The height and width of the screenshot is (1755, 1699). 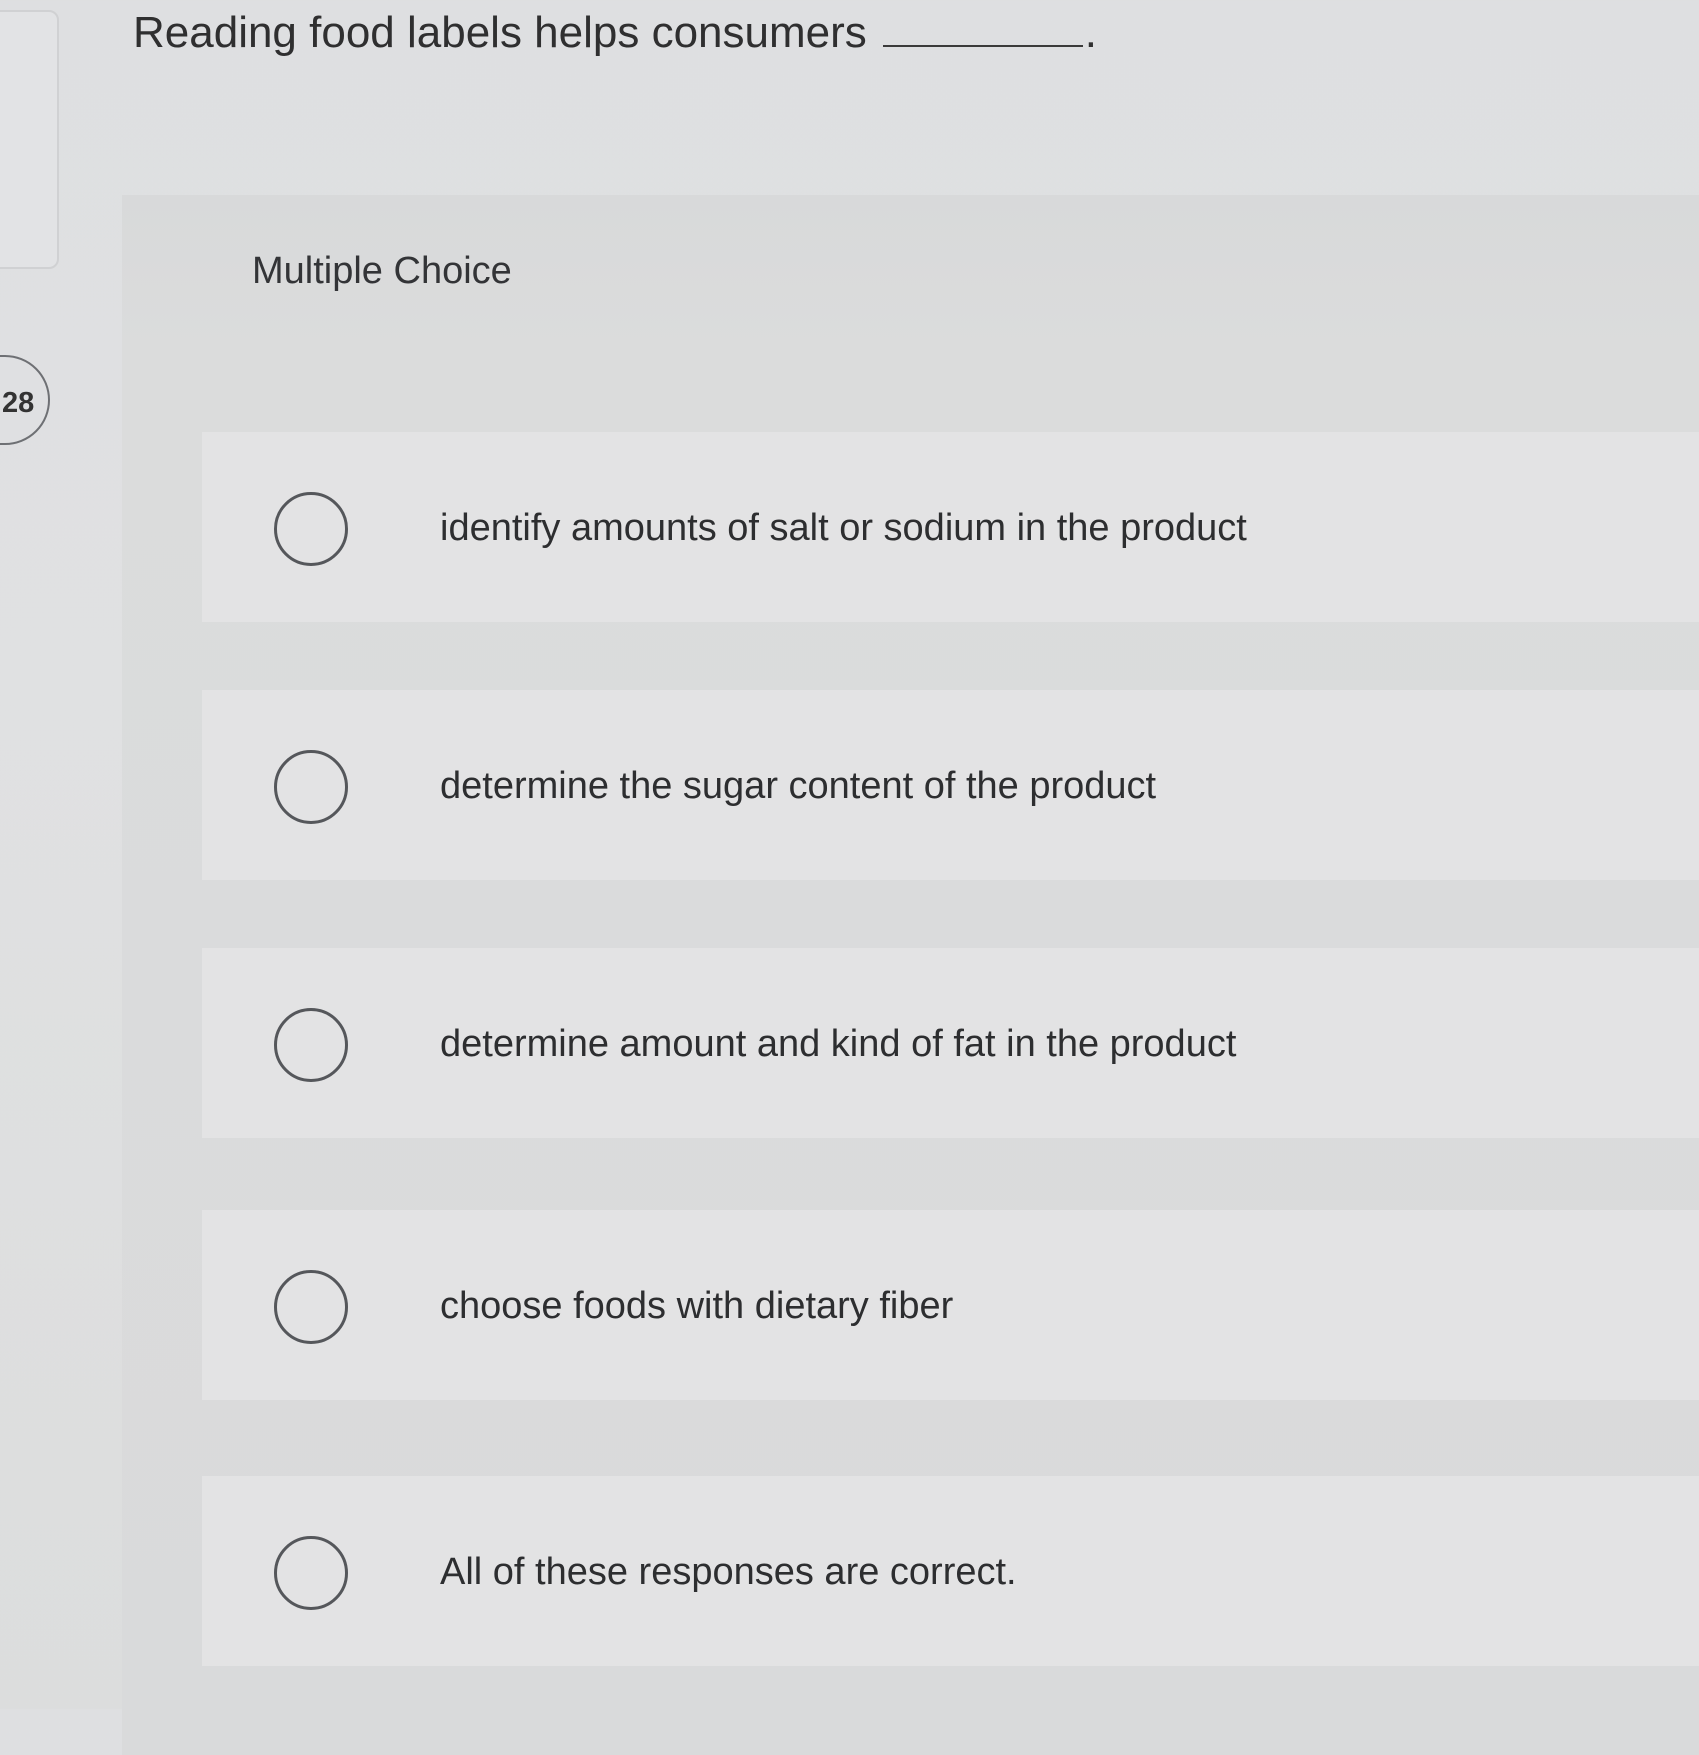 I want to click on question-number-badge: 28, so click(x=25, y=400).